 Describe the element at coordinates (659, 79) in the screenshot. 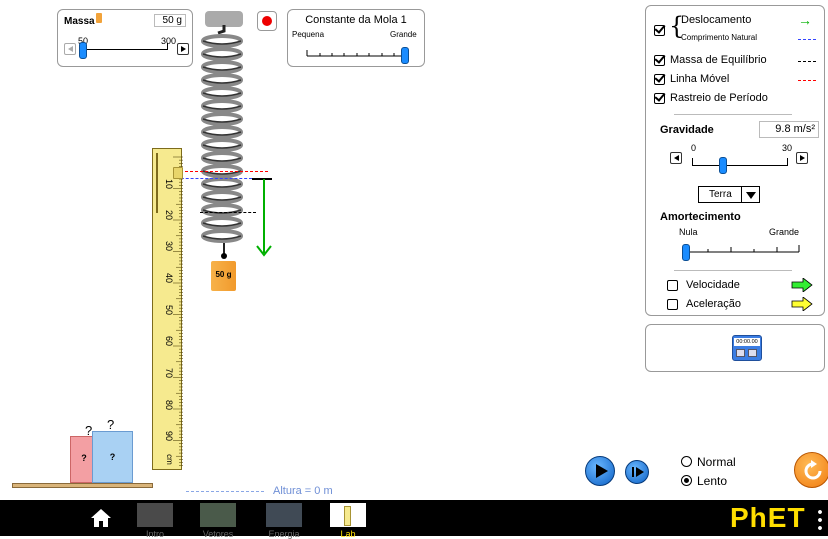

I see `movable-line-checkbox` at that location.